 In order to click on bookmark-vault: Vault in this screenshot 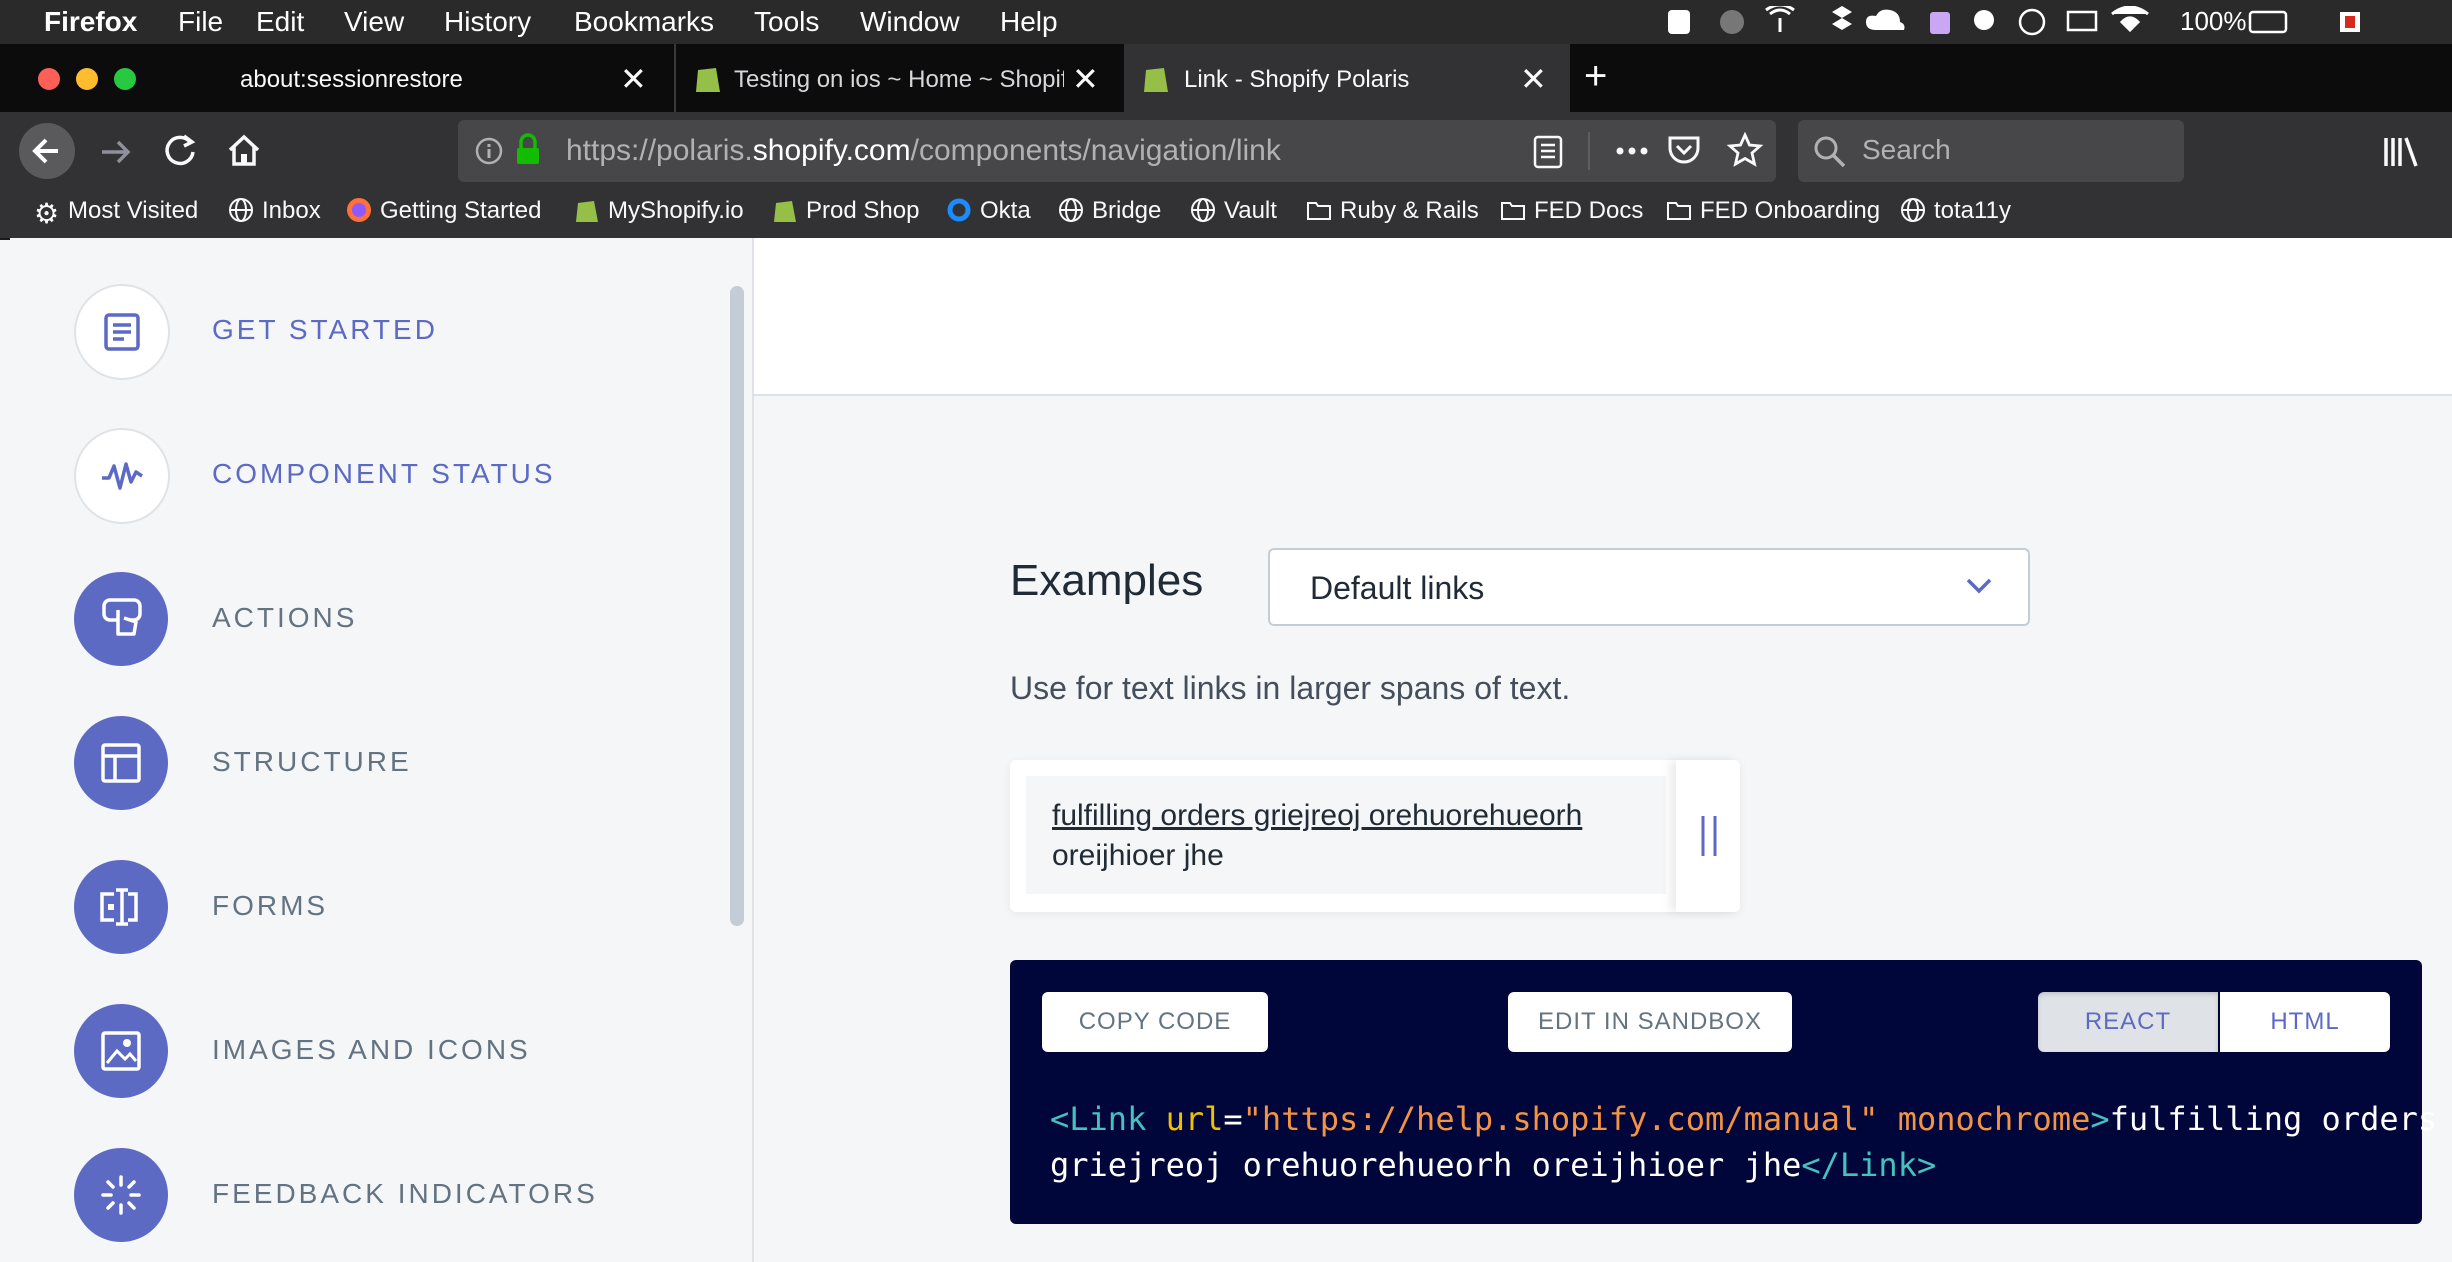, I will do `click(1233, 211)`.